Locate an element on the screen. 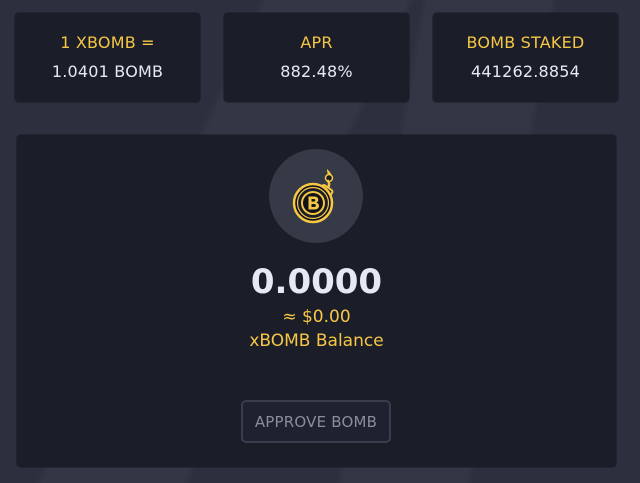  bomb-staked-value: 441262.8854 is located at coordinates (525, 71).